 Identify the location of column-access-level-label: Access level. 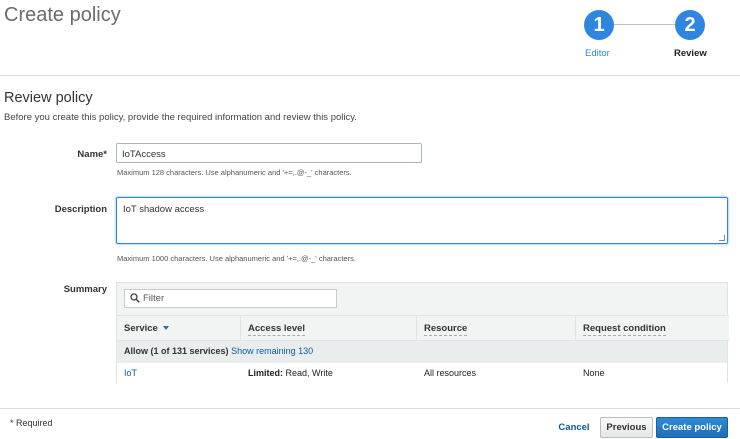
(277, 329).